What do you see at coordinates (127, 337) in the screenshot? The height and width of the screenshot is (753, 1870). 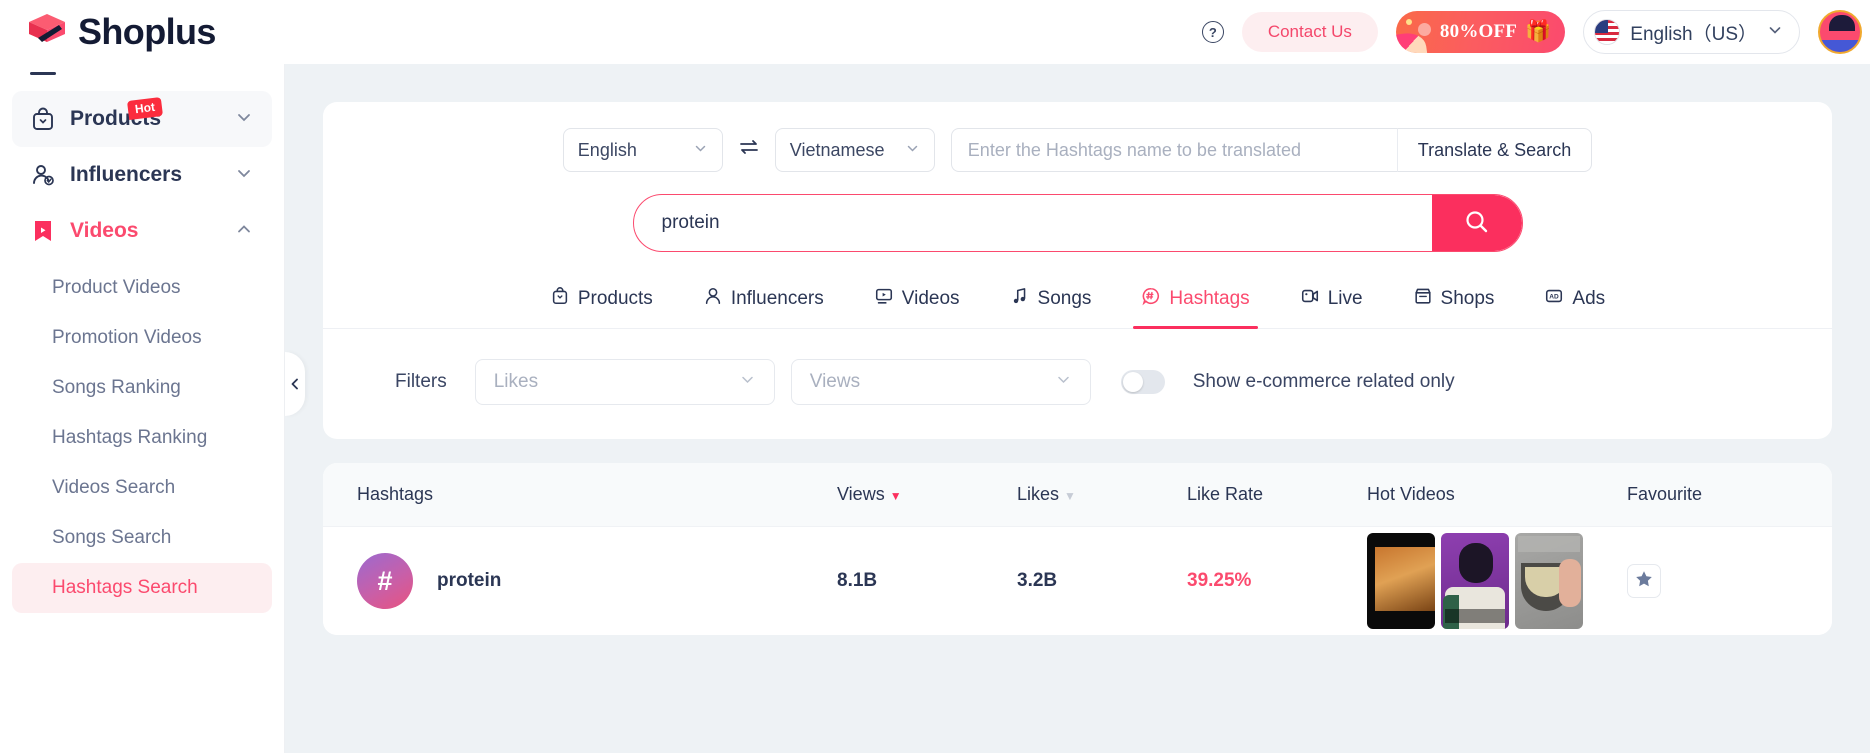 I see `sidebar-sub-label: Promotion Videos` at bounding box center [127, 337].